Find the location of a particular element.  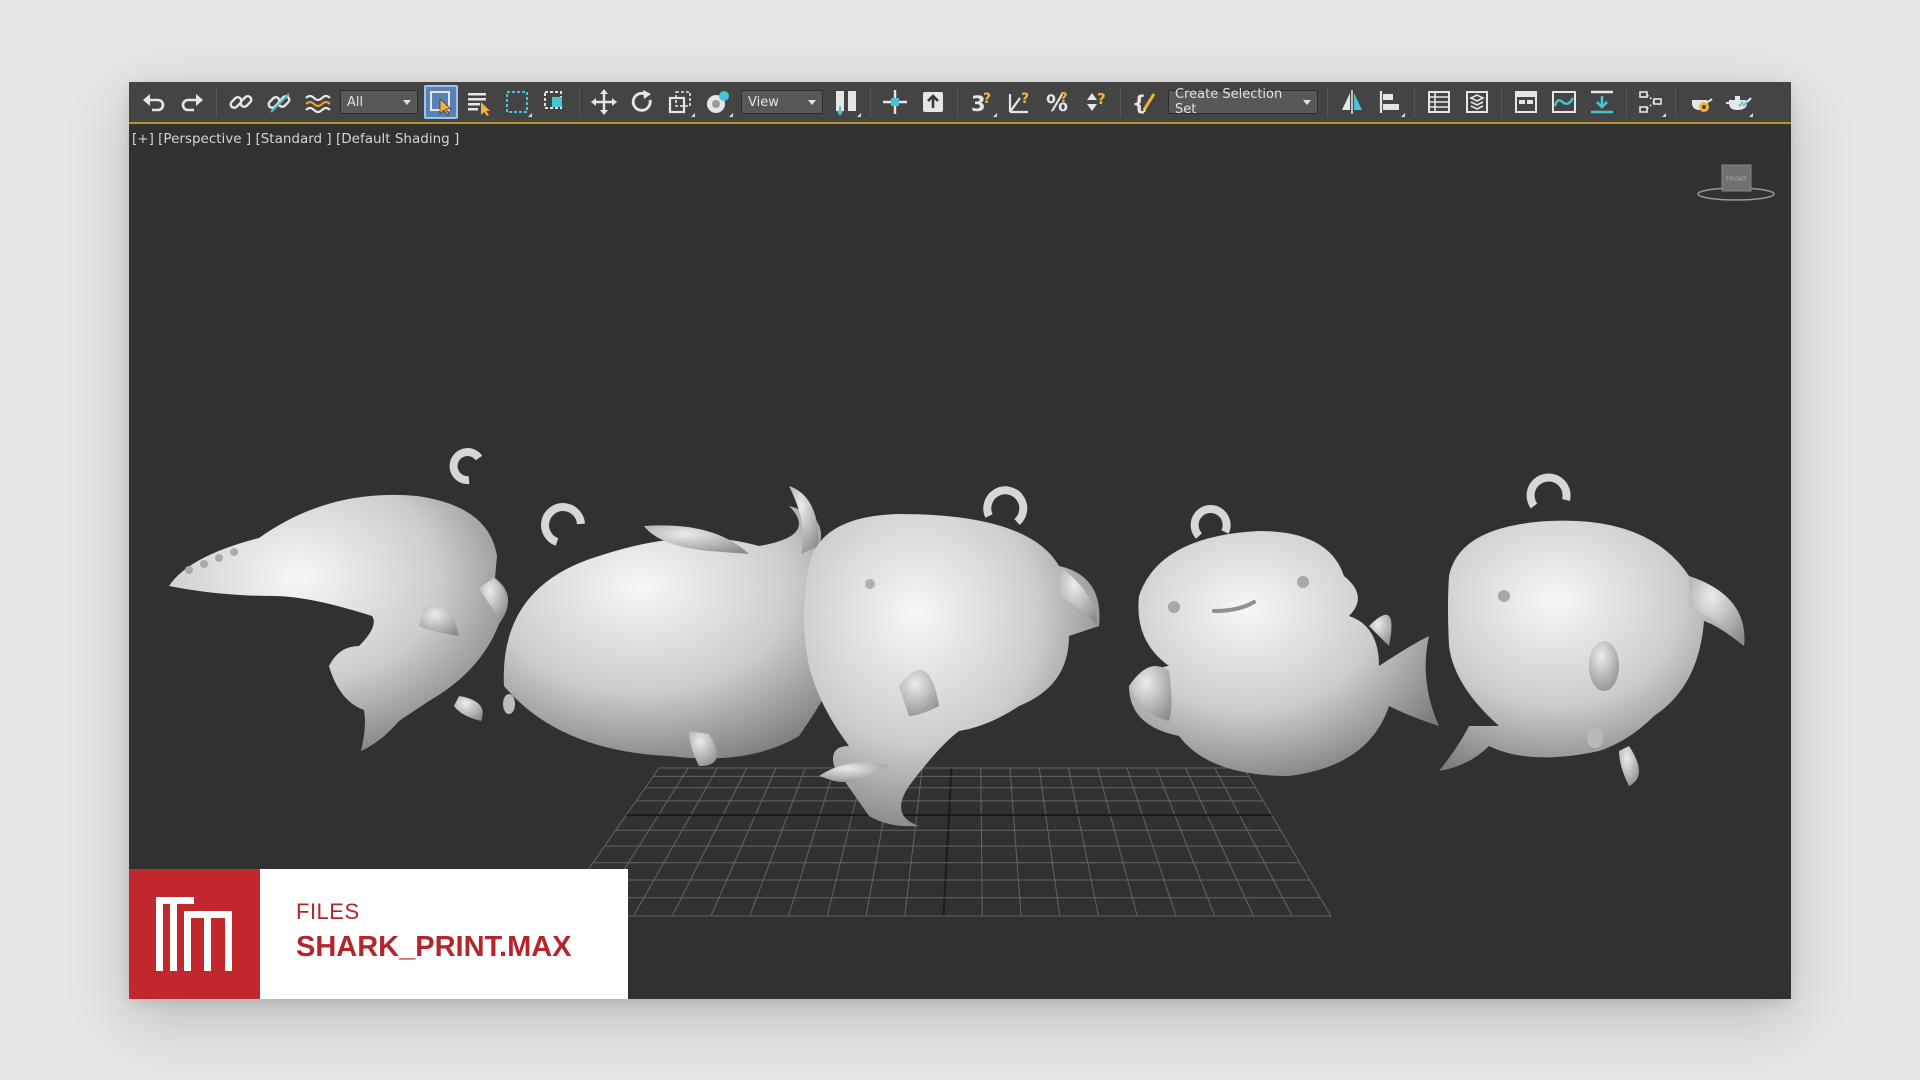

render-production-button is located at coordinates (1738, 102).